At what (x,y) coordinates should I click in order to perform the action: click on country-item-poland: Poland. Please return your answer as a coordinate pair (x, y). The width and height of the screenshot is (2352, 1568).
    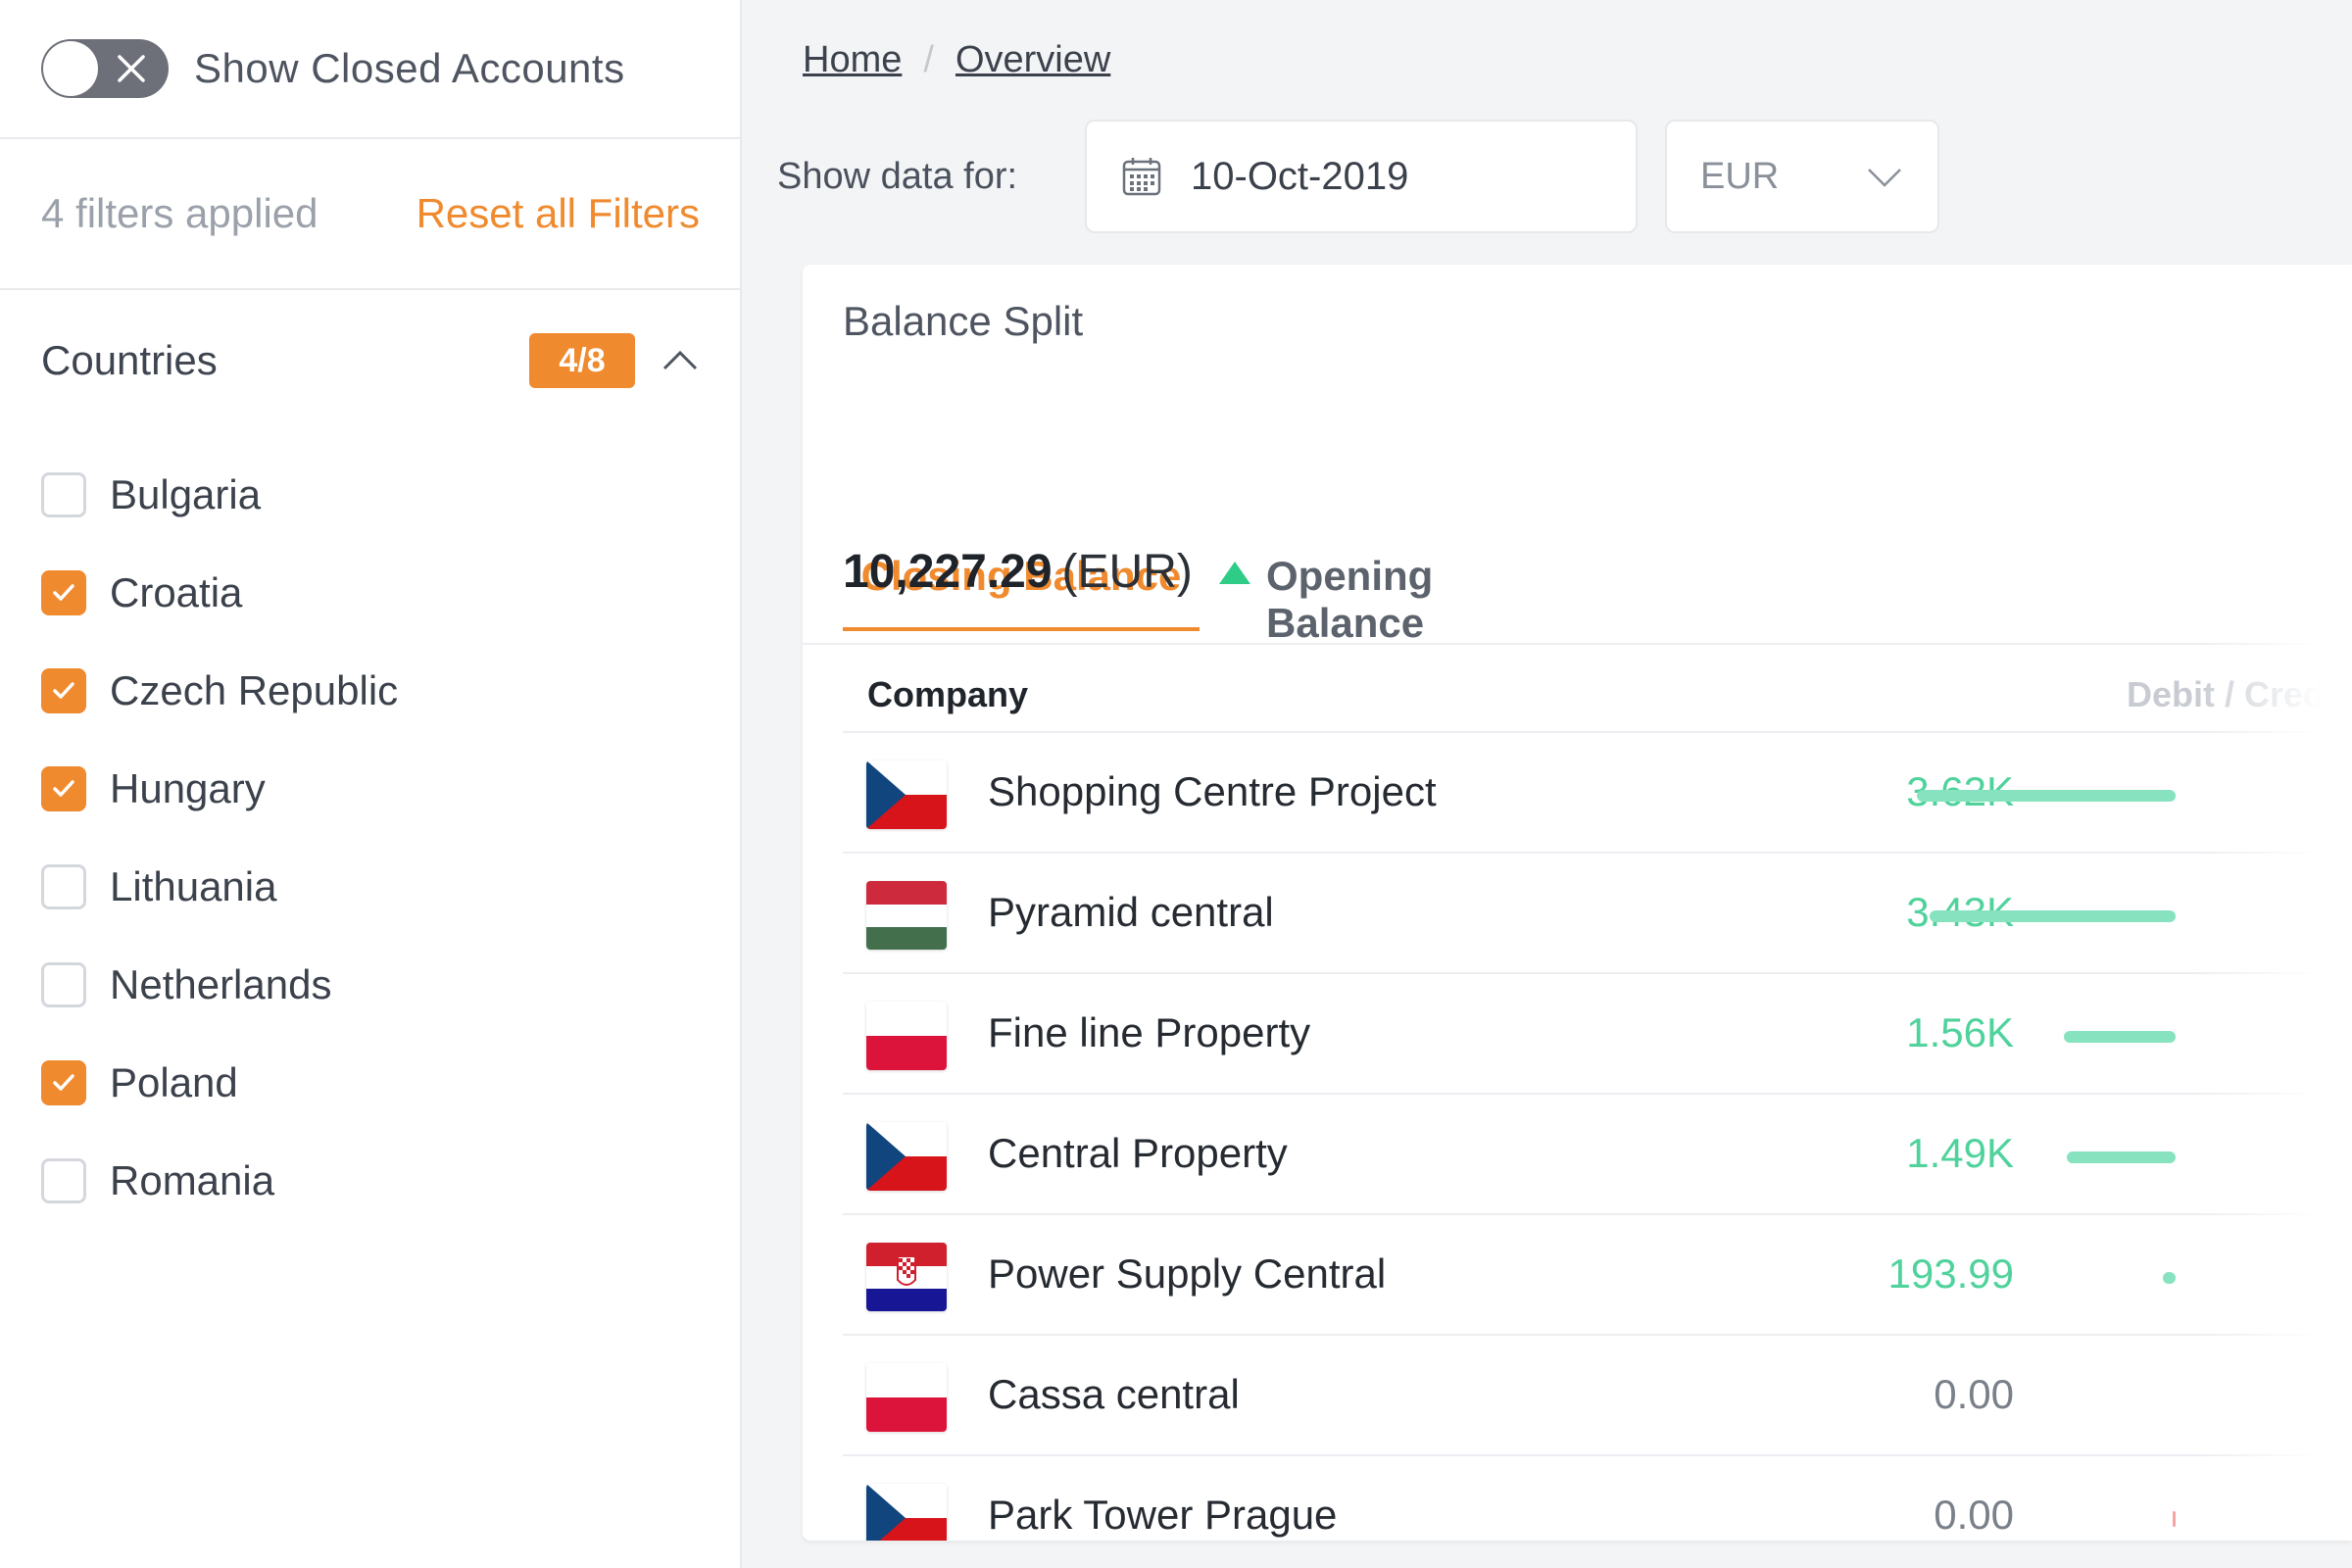
    Looking at the image, I should click on (219, 1083).